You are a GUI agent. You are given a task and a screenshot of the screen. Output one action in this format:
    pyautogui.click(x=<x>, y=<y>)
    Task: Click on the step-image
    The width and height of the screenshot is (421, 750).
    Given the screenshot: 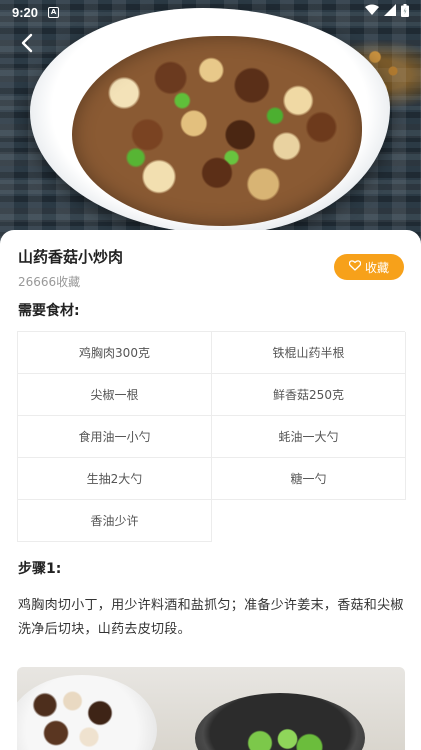 What is the action you would take?
    pyautogui.click(x=211, y=708)
    